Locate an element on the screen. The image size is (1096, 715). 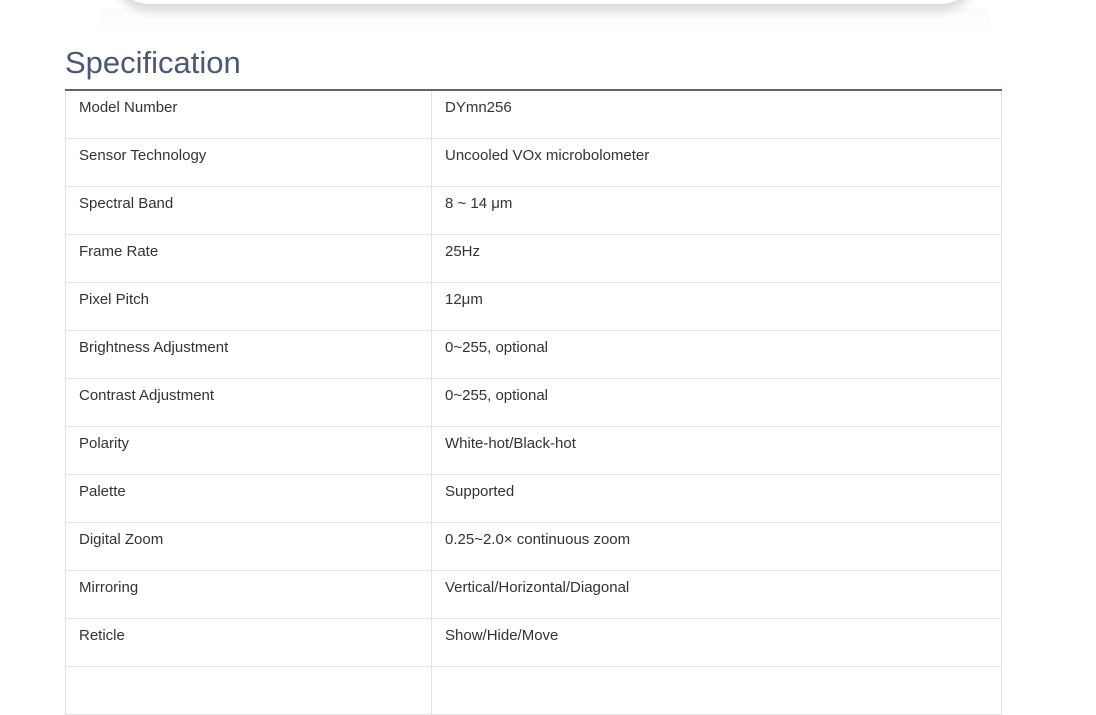
spec-row: Polarity White-hot/Black-hot is located at coordinates (533, 450).